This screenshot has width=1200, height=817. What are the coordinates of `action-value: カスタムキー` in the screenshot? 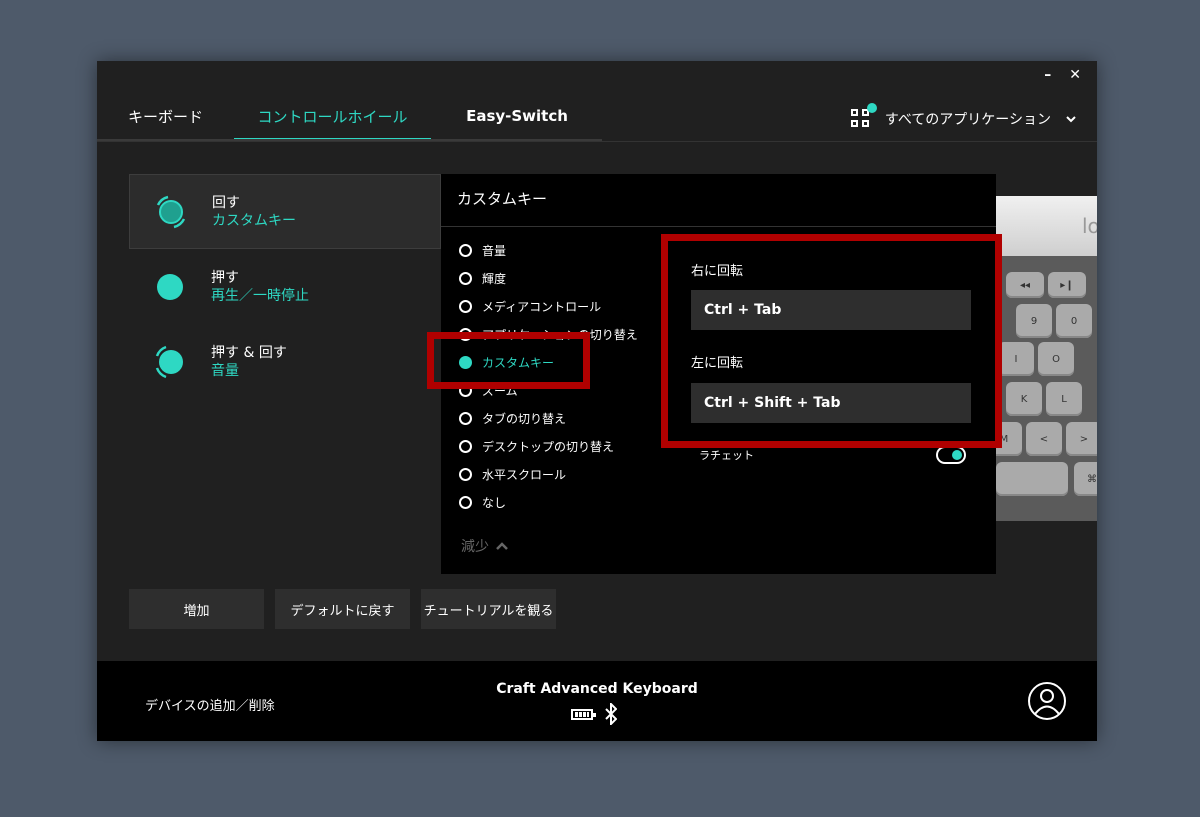 It's located at (254, 220).